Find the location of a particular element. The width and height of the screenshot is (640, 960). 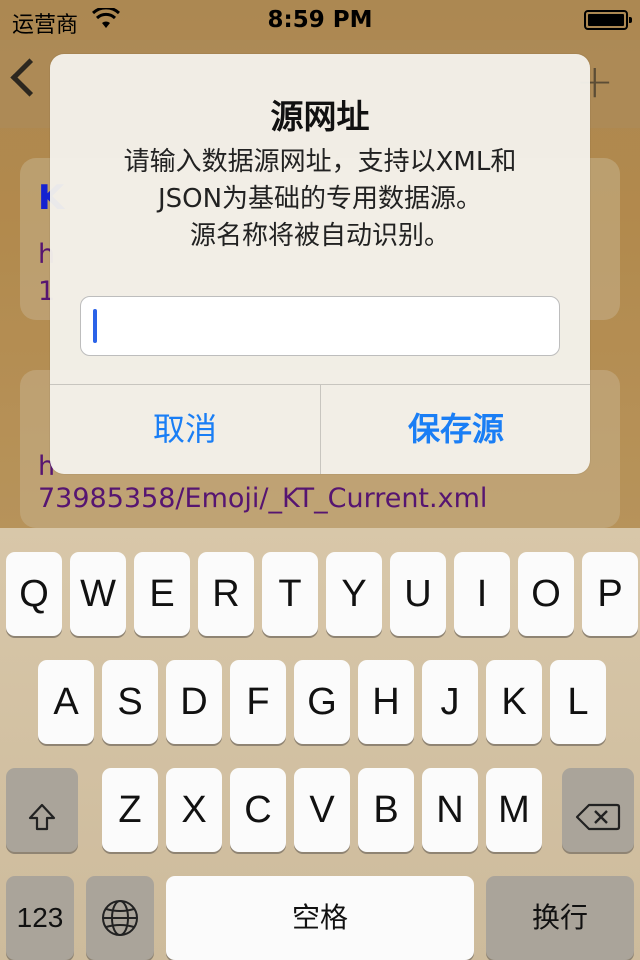

delete-icon is located at coordinates (598, 817).